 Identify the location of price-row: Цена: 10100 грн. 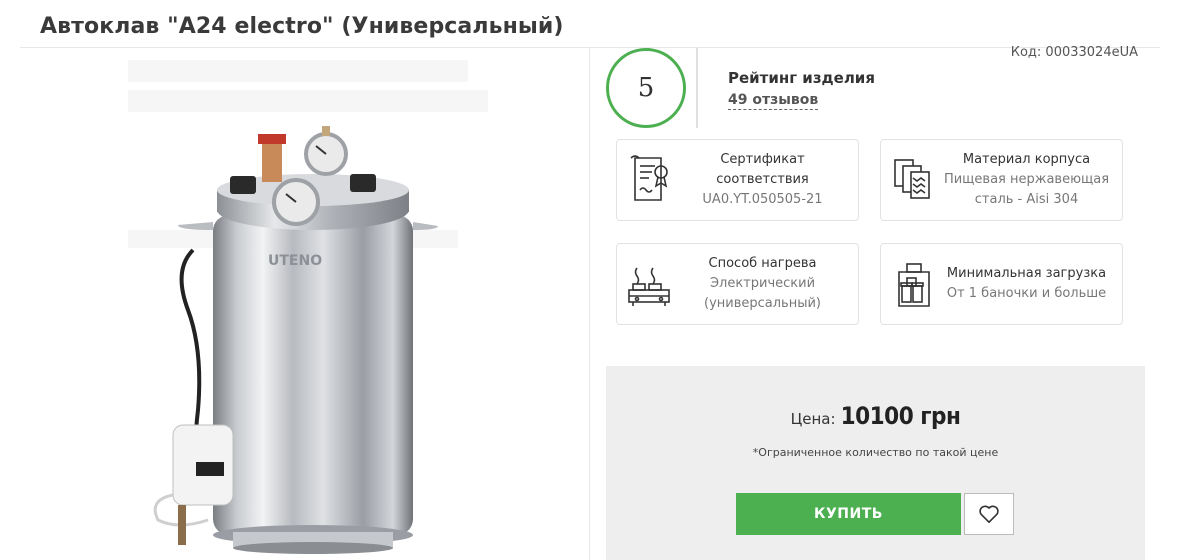
(875, 416).